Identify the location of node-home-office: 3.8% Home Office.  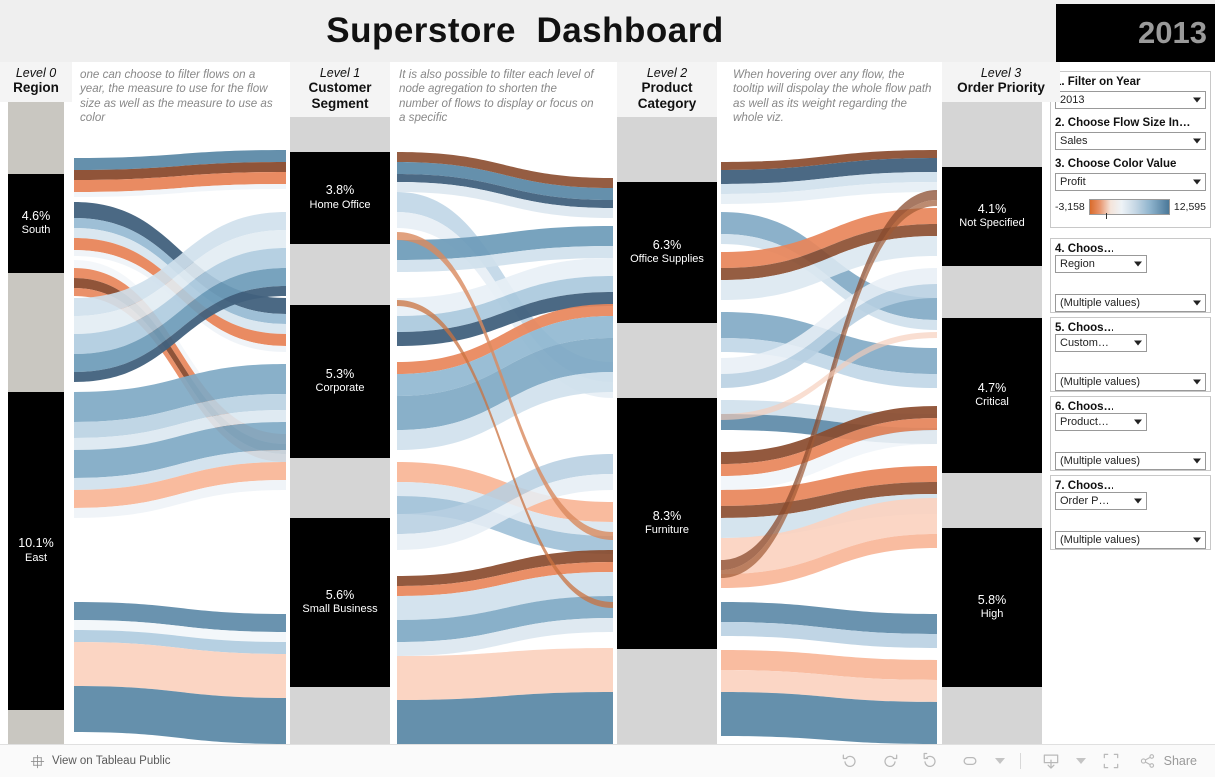
(340, 198).